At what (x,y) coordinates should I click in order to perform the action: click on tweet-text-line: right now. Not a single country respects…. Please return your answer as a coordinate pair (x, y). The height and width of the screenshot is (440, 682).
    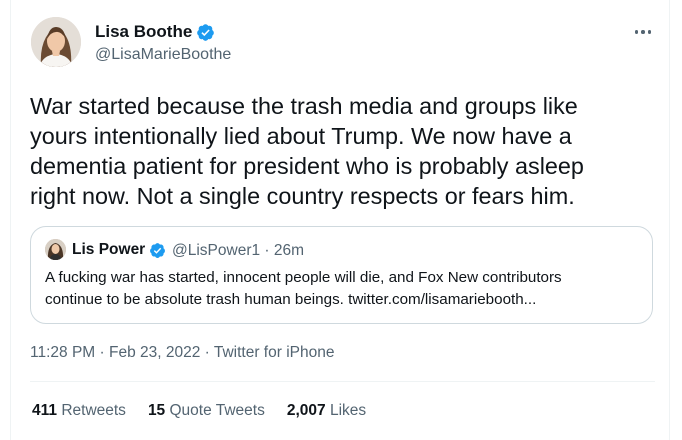
    Looking at the image, I should click on (302, 196).